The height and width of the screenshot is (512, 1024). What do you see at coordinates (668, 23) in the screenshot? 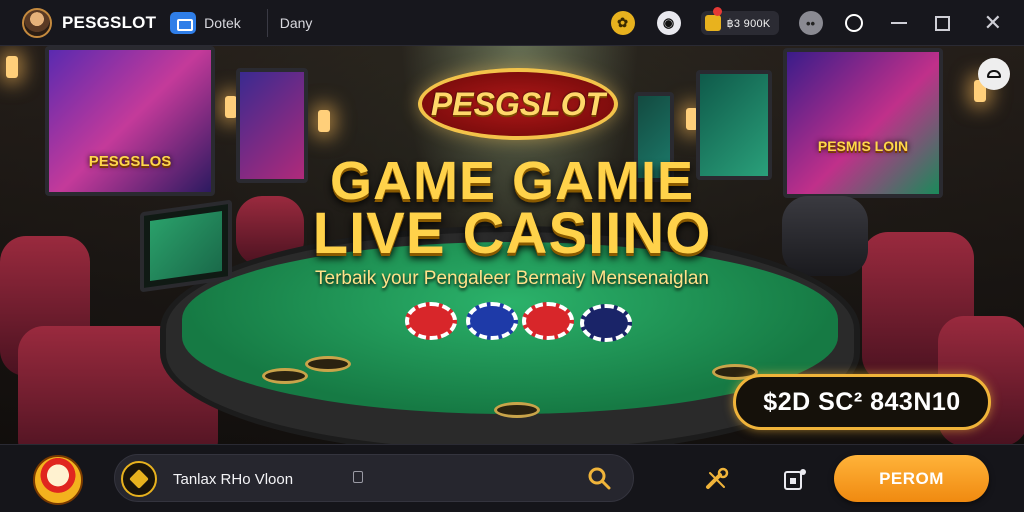
I see `globe-icon: ◉` at bounding box center [668, 23].